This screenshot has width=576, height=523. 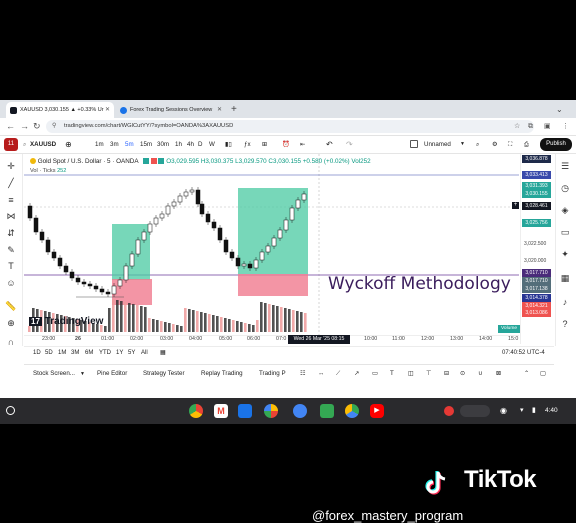 What do you see at coordinates (565, 278) in the screenshot?
I see `calendar-icon: ▦` at bounding box center [565, 278].